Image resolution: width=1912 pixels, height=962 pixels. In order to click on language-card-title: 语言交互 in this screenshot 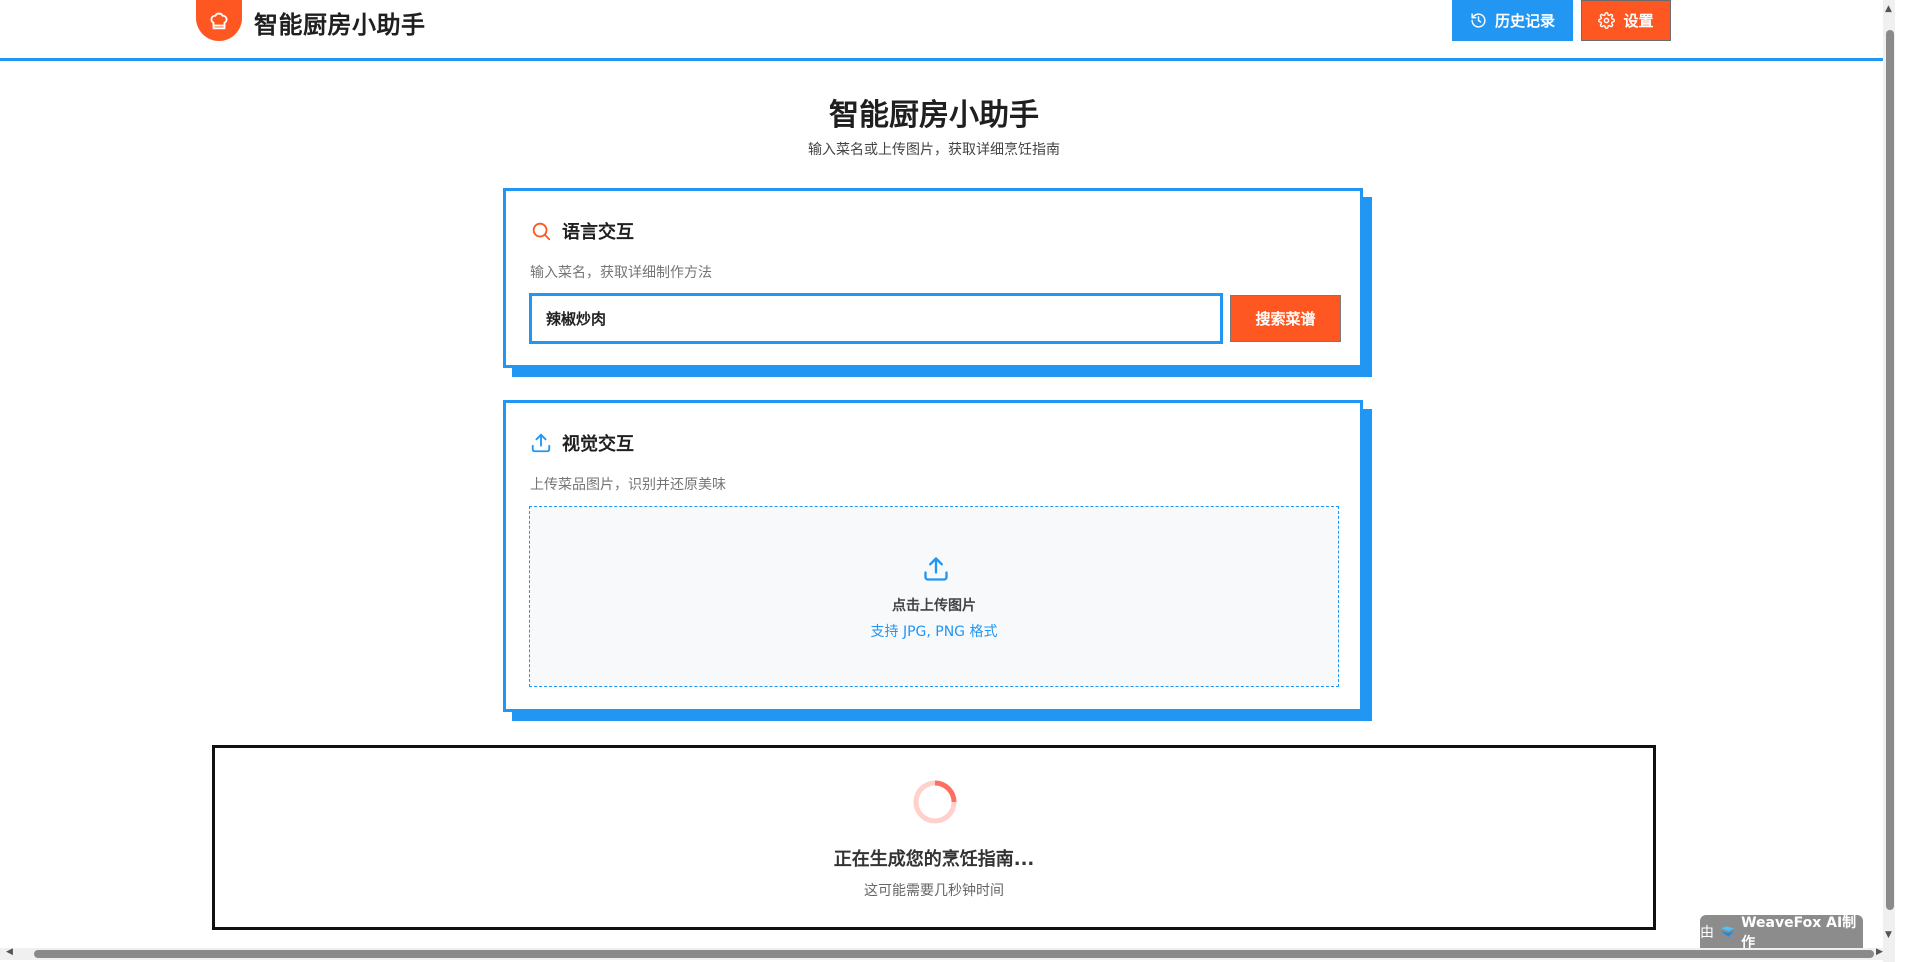, I will do `click(598, 232)`.